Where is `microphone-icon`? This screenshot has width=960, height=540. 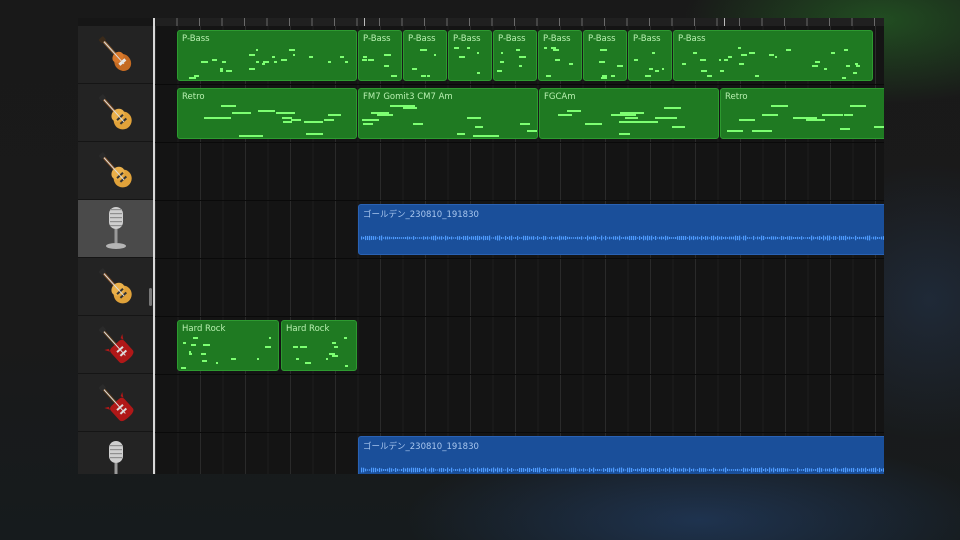
microphone-icon is located at coordinates (115, 457).